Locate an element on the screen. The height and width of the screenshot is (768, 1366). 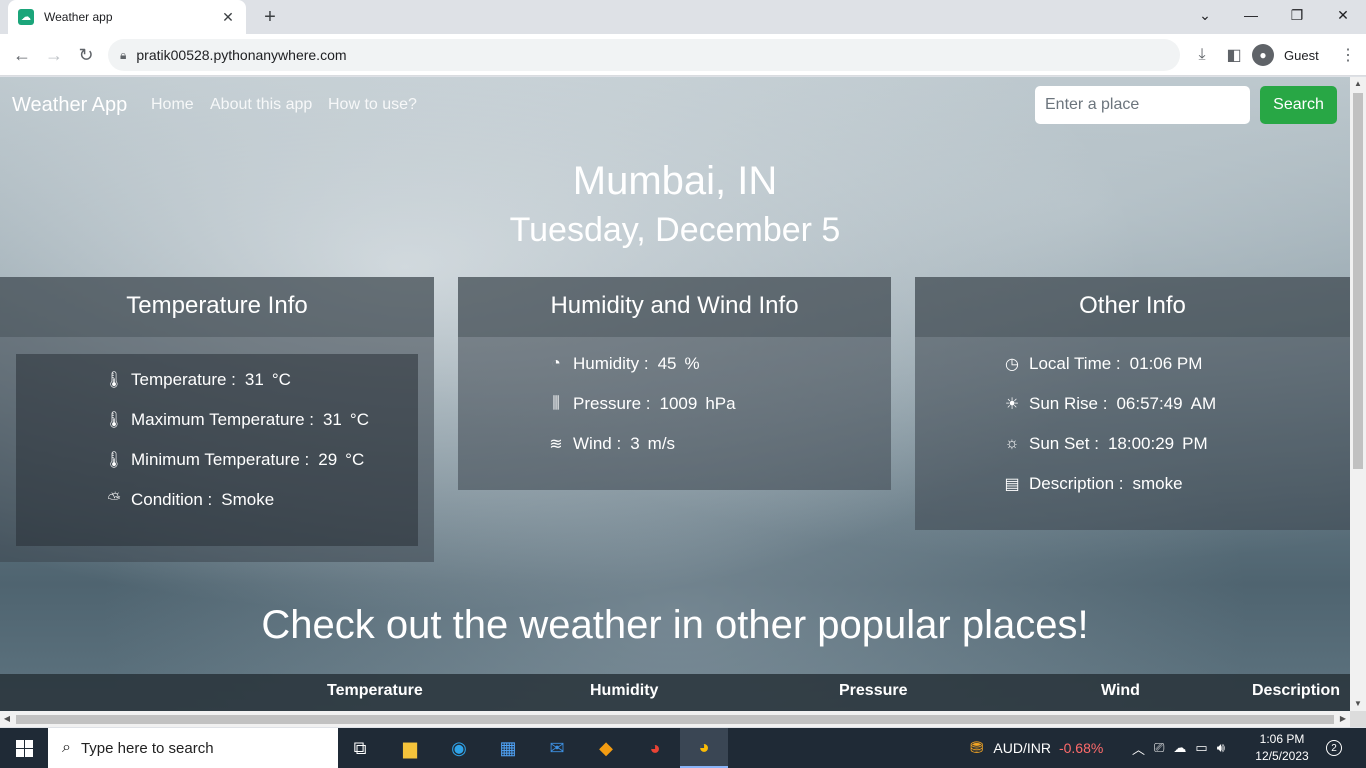
onedrive-cloud-icon: ☁ is located at coordinates (1179, 748).